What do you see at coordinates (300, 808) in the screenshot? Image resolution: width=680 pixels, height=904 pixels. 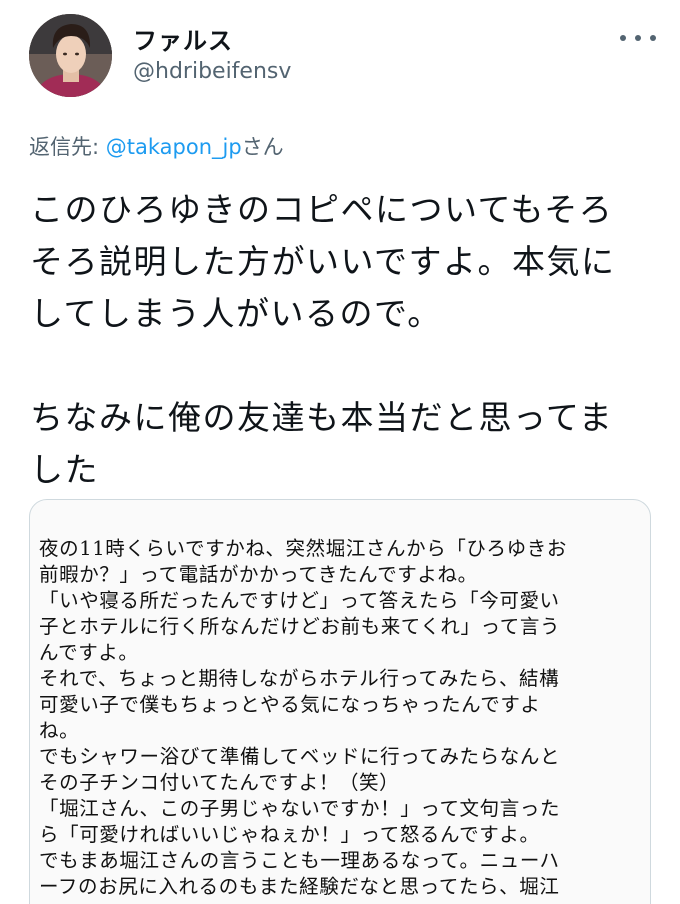 I see `image-text-line: 「堀江さん、この子男じゃないですか！」って文句言った` at bounding box center [300, 808].